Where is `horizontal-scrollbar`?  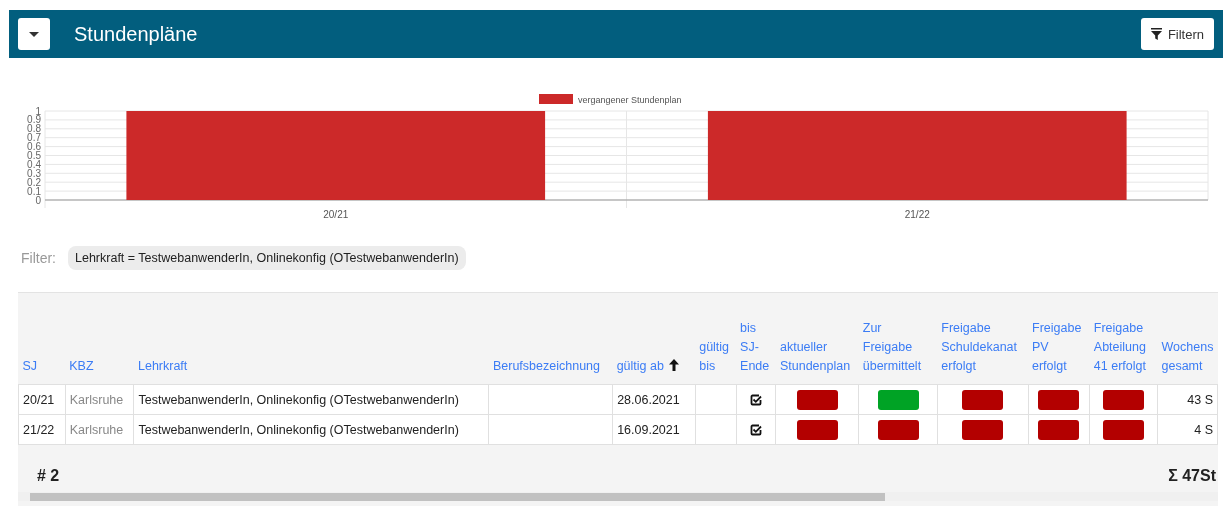 horizontal-scrollbar is located at coordinates (618, 496).